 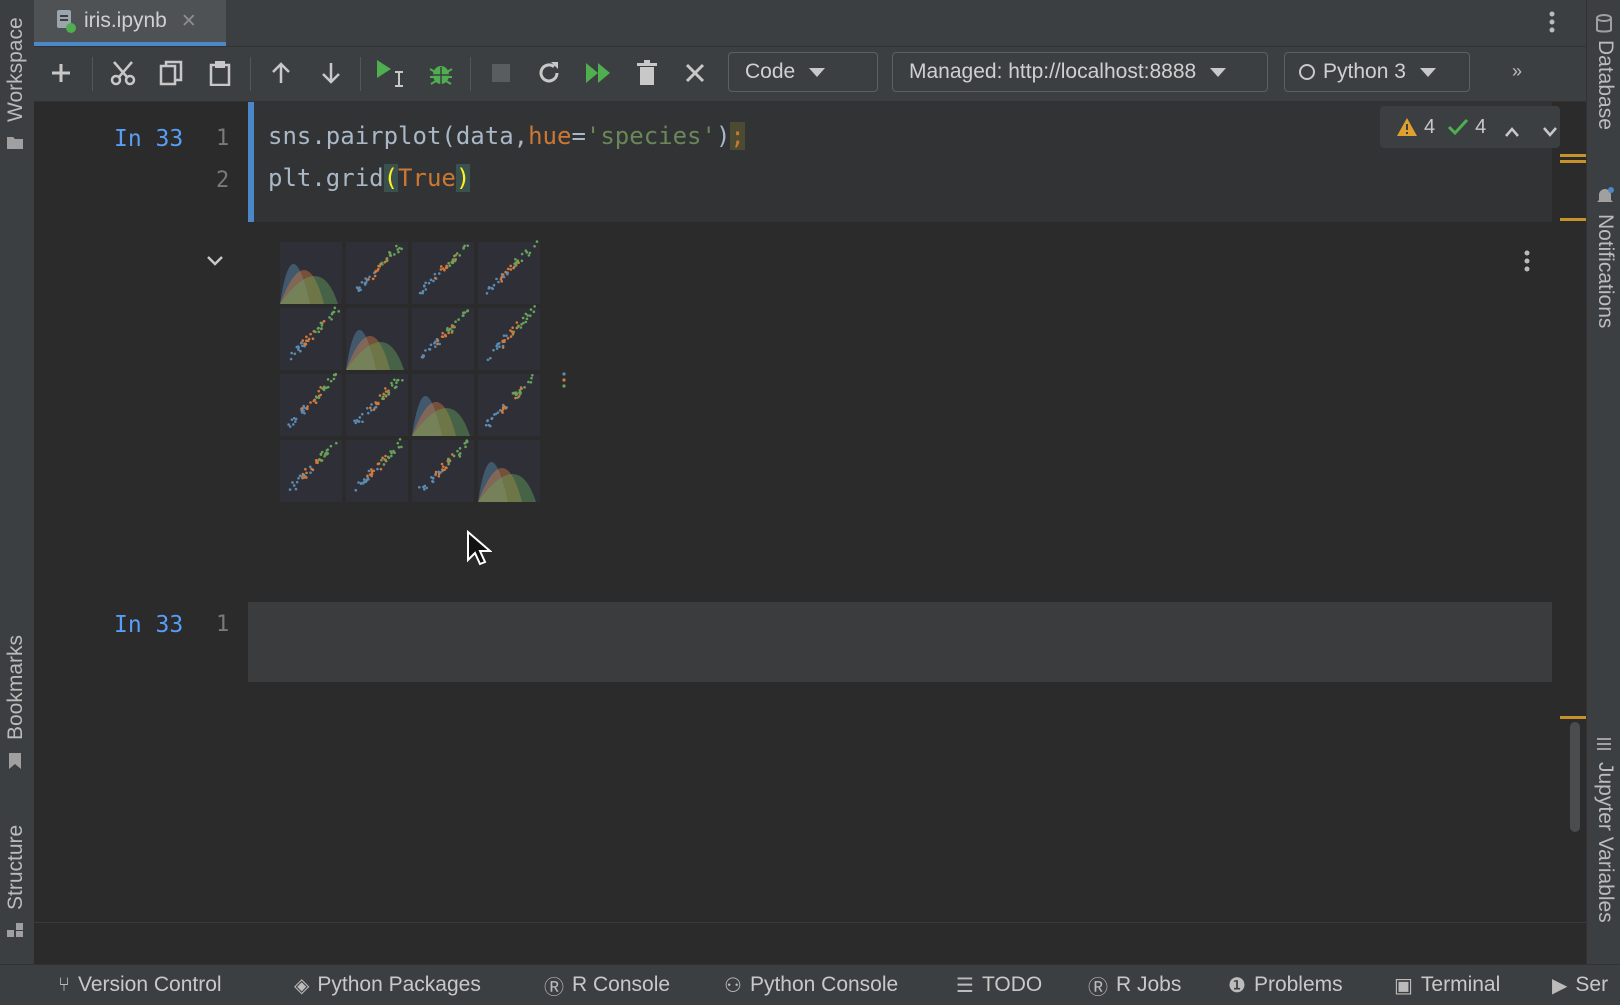 What do you see at coordinates (647, 73) in the screenshot?
I see `clear-outputs-icon` at bounding box center [647, 73].